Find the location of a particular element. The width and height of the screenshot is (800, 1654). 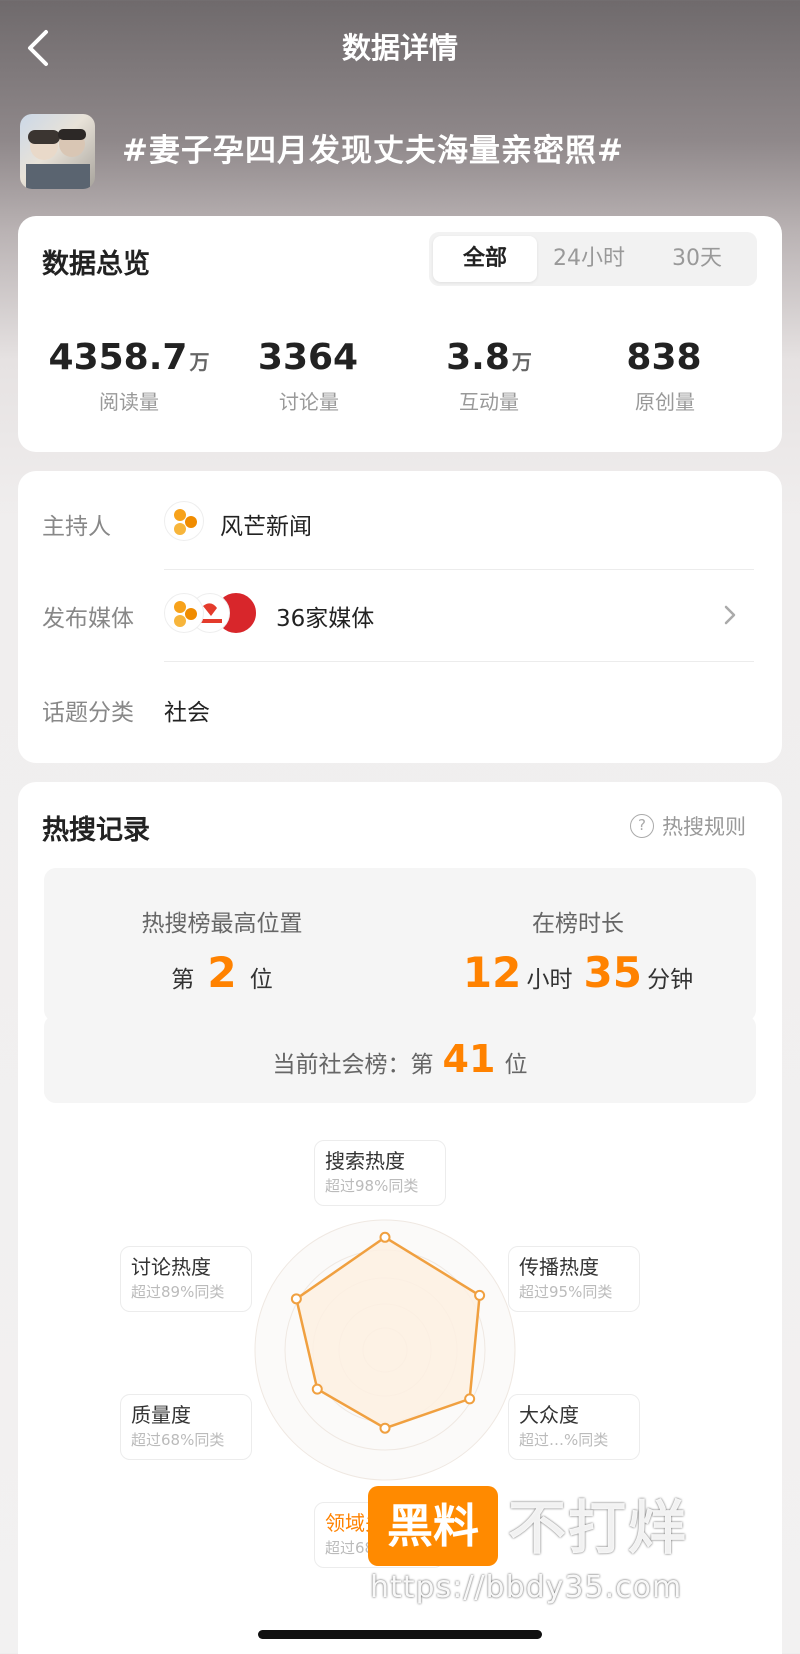

peak-rank: 第 2 位 is located at coordinates (222, 972).